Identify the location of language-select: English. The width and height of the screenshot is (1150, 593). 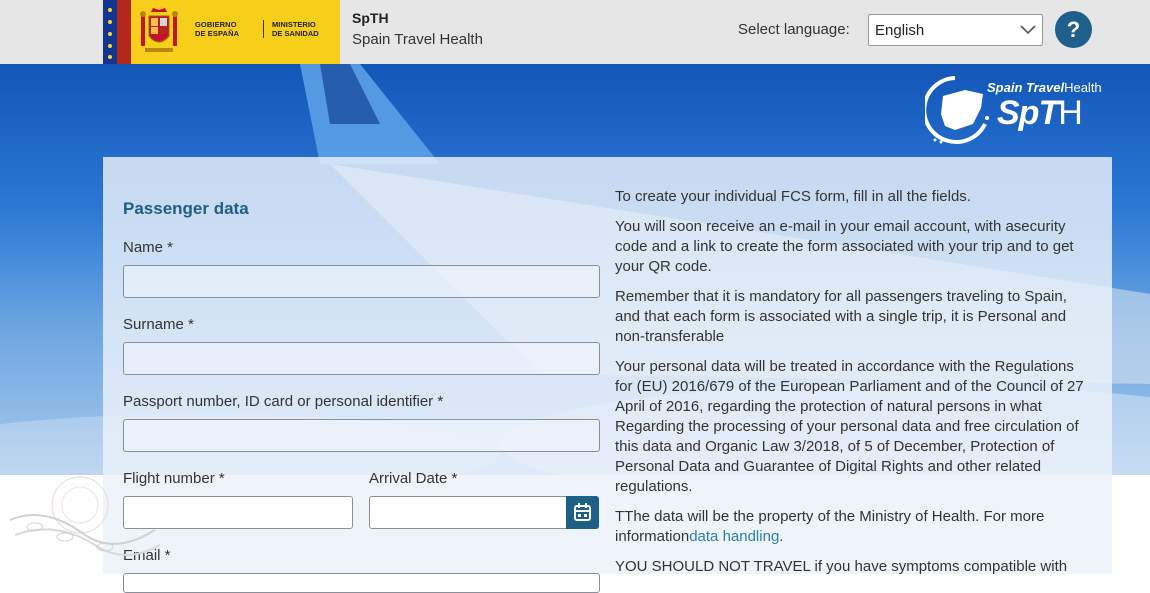
(955, 30).